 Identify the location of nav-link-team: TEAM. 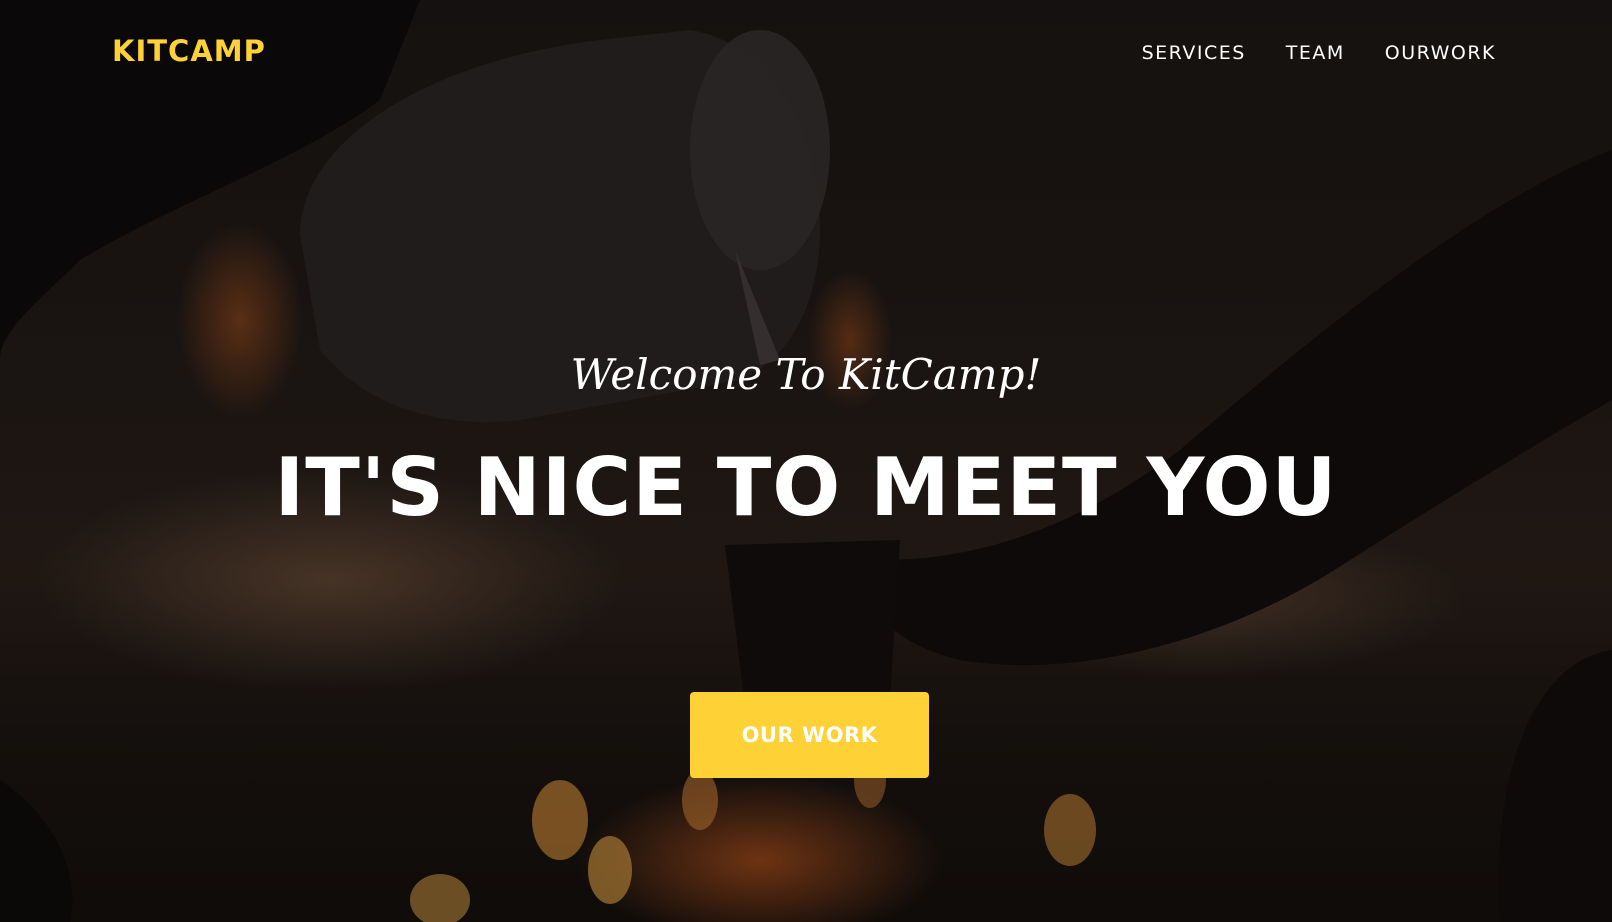
(1315, 53).